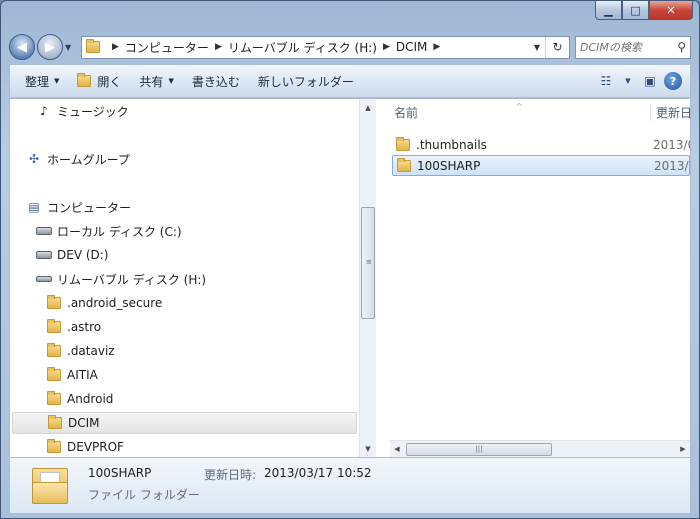 This screenshot has width=700, height=519. I want to click on tree-item-label: .astro, so click(84, 327).